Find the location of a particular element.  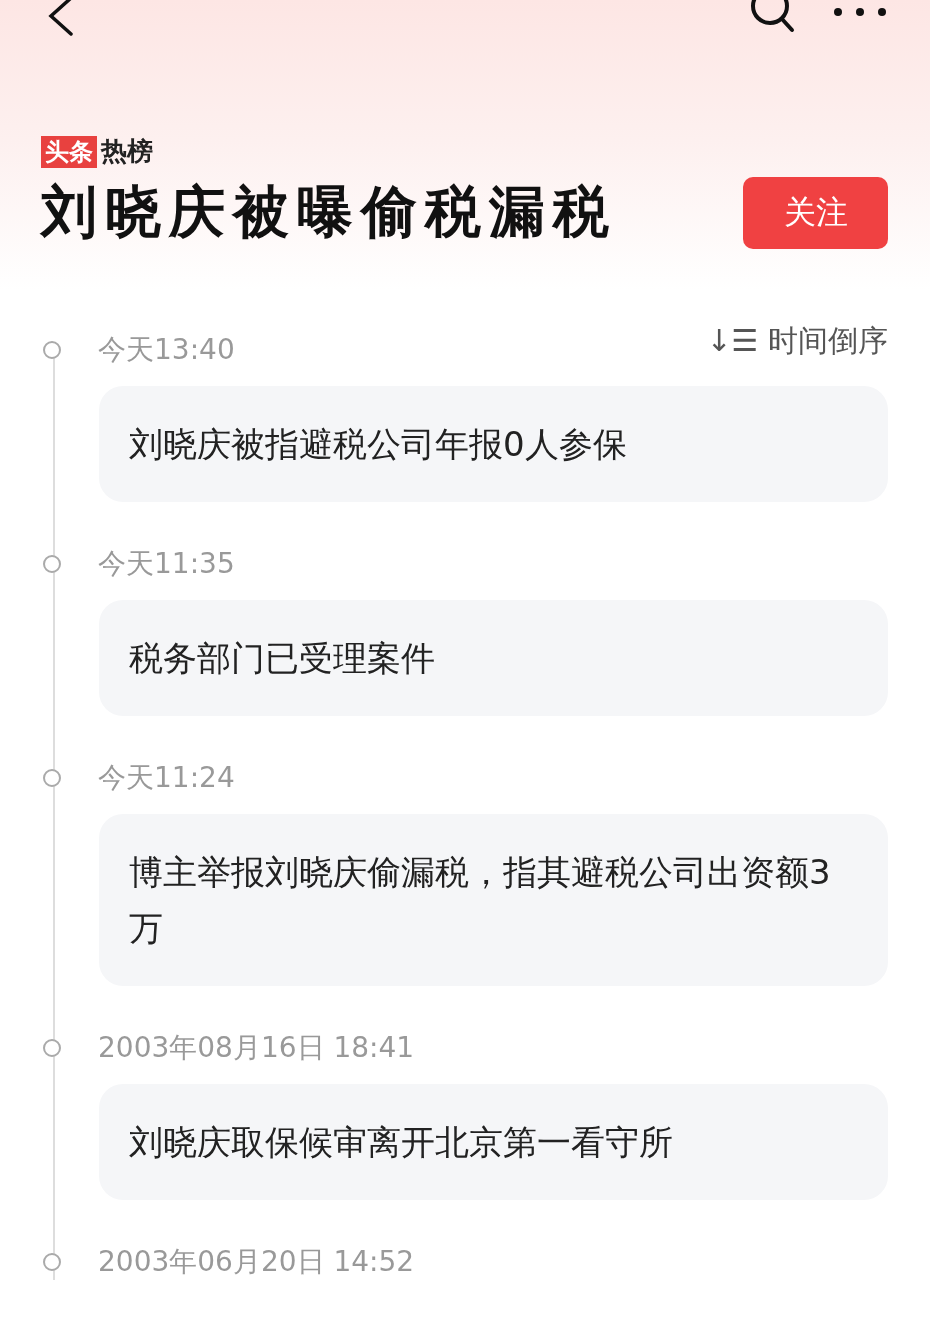

brand-badge: 头条 is located at coordinates (69, 151).